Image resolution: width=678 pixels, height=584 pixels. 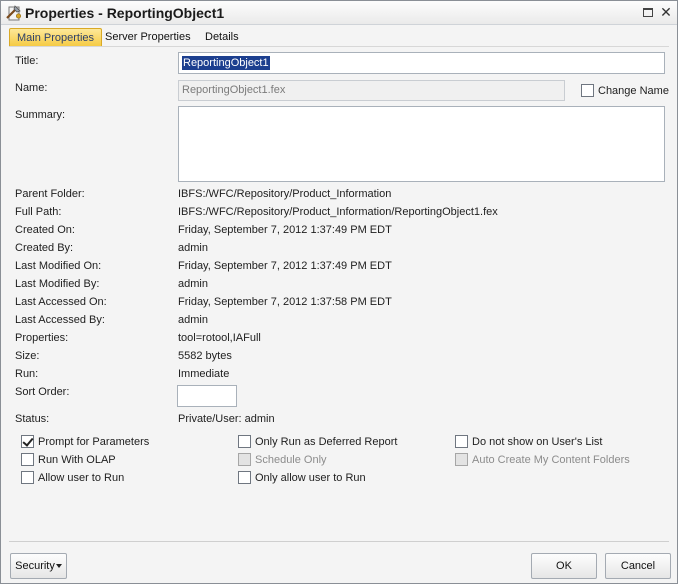 I want to click on name-label: Name:, so click(x=31, y=88).